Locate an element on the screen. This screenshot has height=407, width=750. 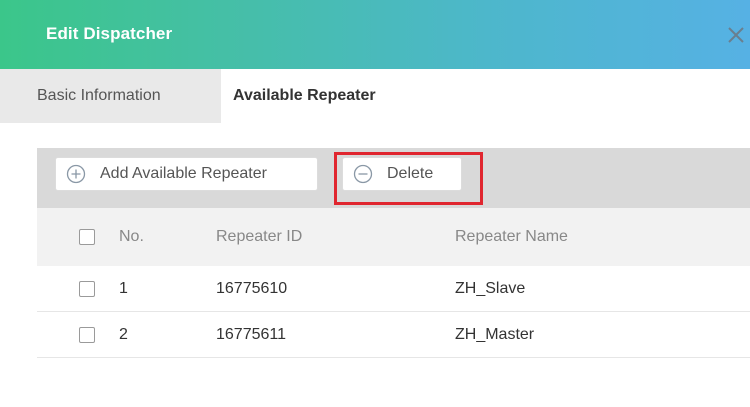
add-available-repeater-button: Add Available Repeater is located at coordinates (186, 174).